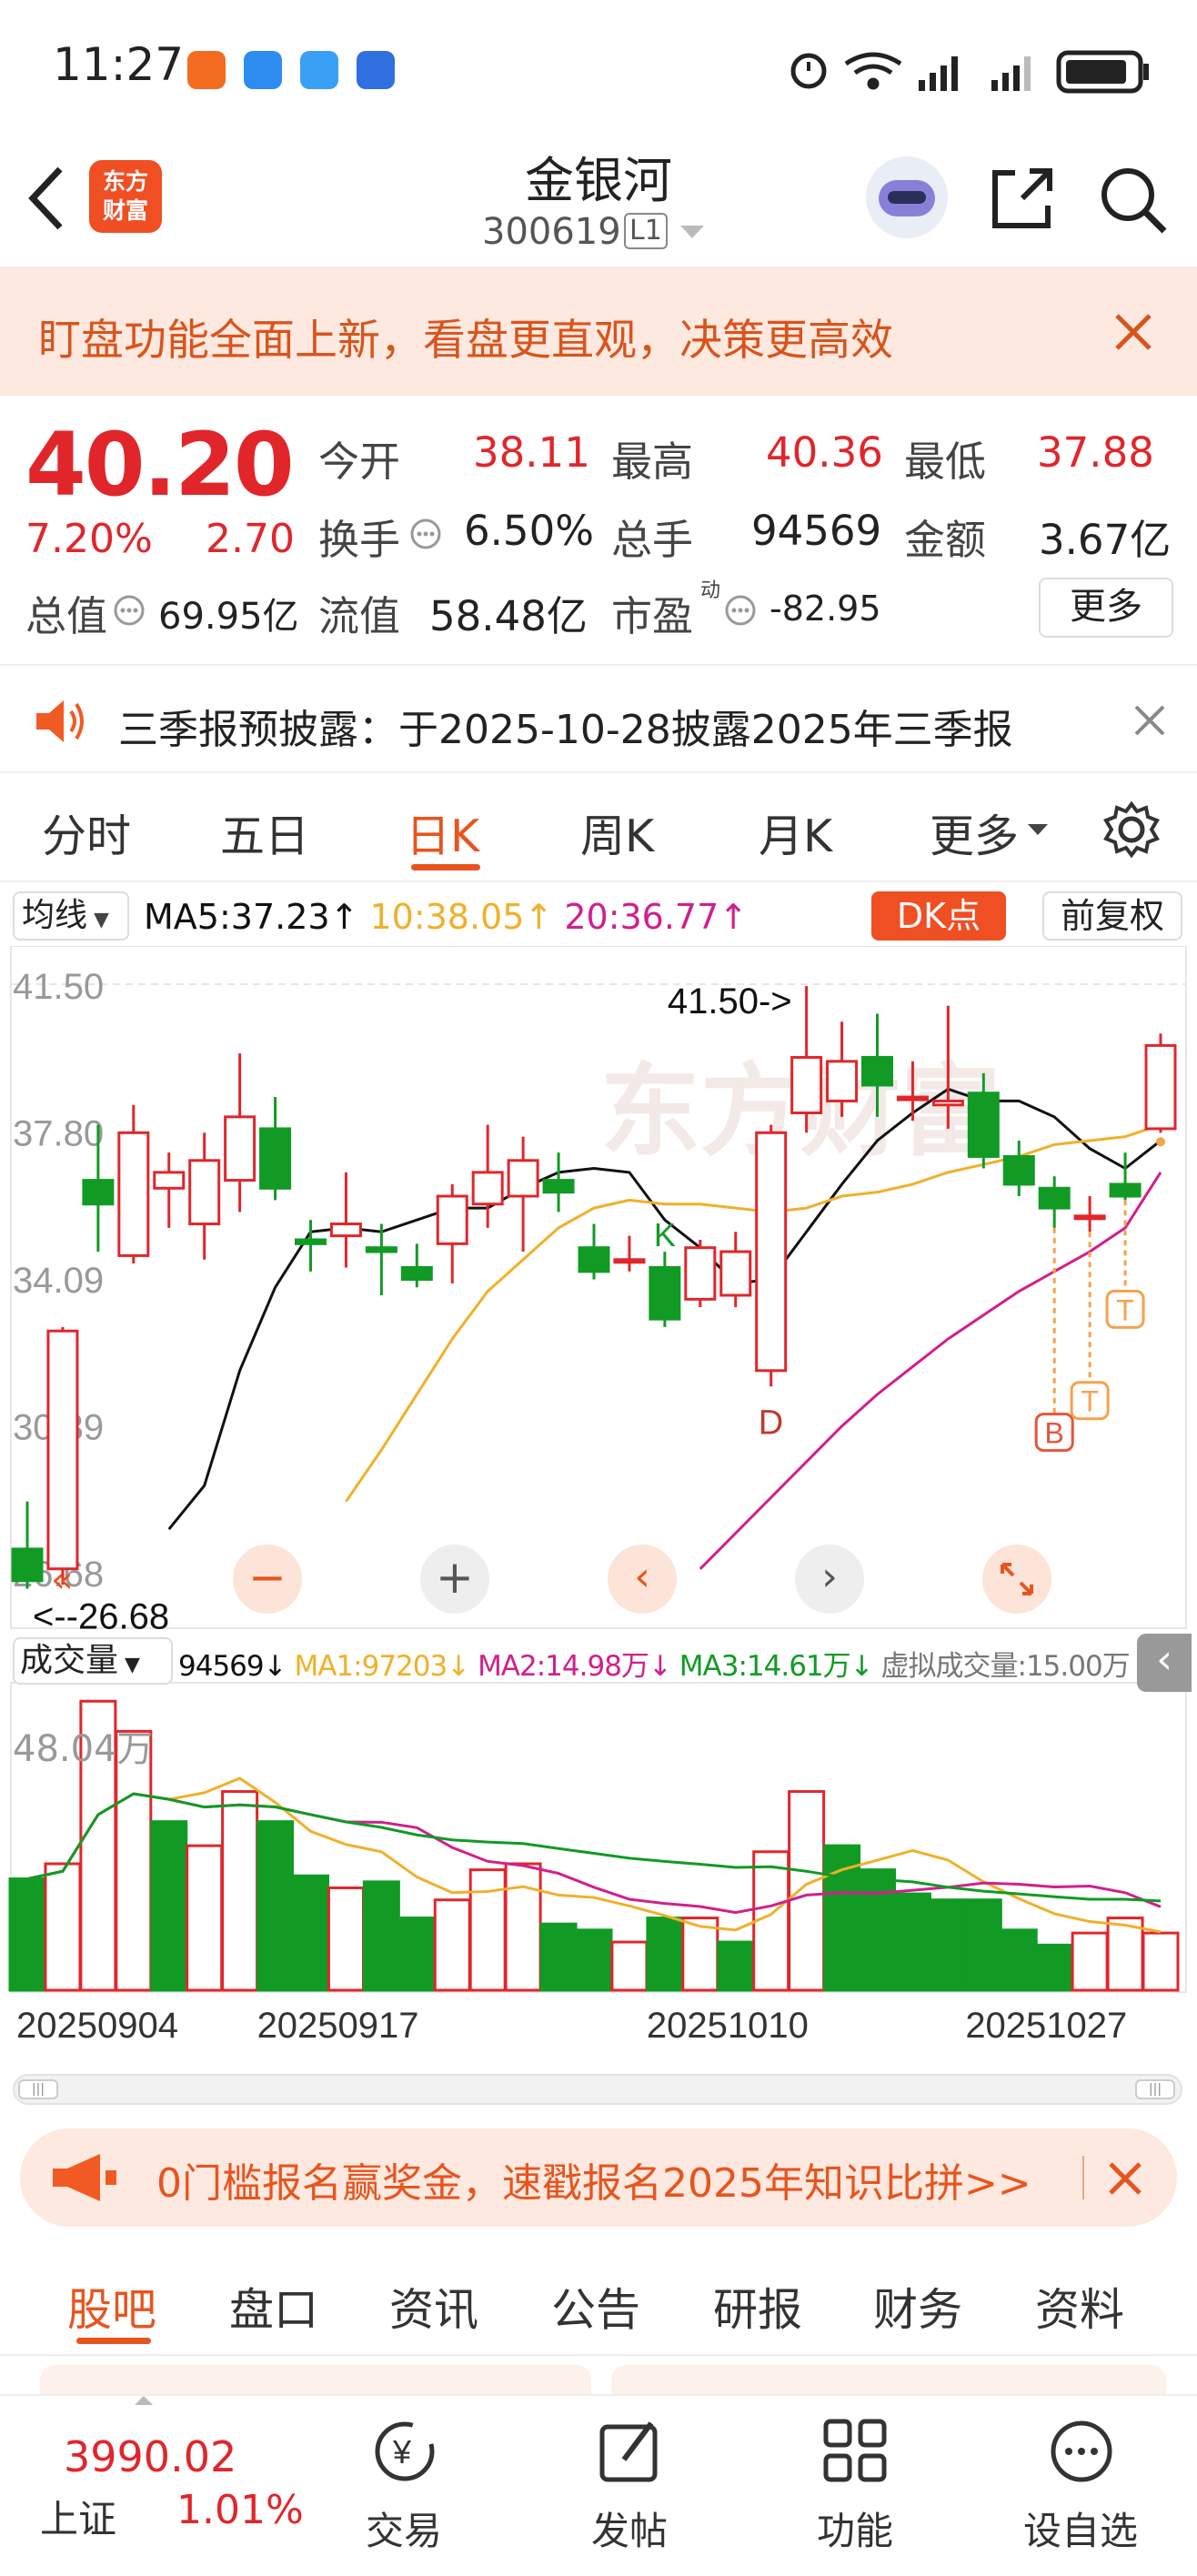 The image size is (1197, 2576). Describe the element at coordinates (765, 1666) in the screenshot. I see `vol-ma3: MA3:14.61万` at that location.